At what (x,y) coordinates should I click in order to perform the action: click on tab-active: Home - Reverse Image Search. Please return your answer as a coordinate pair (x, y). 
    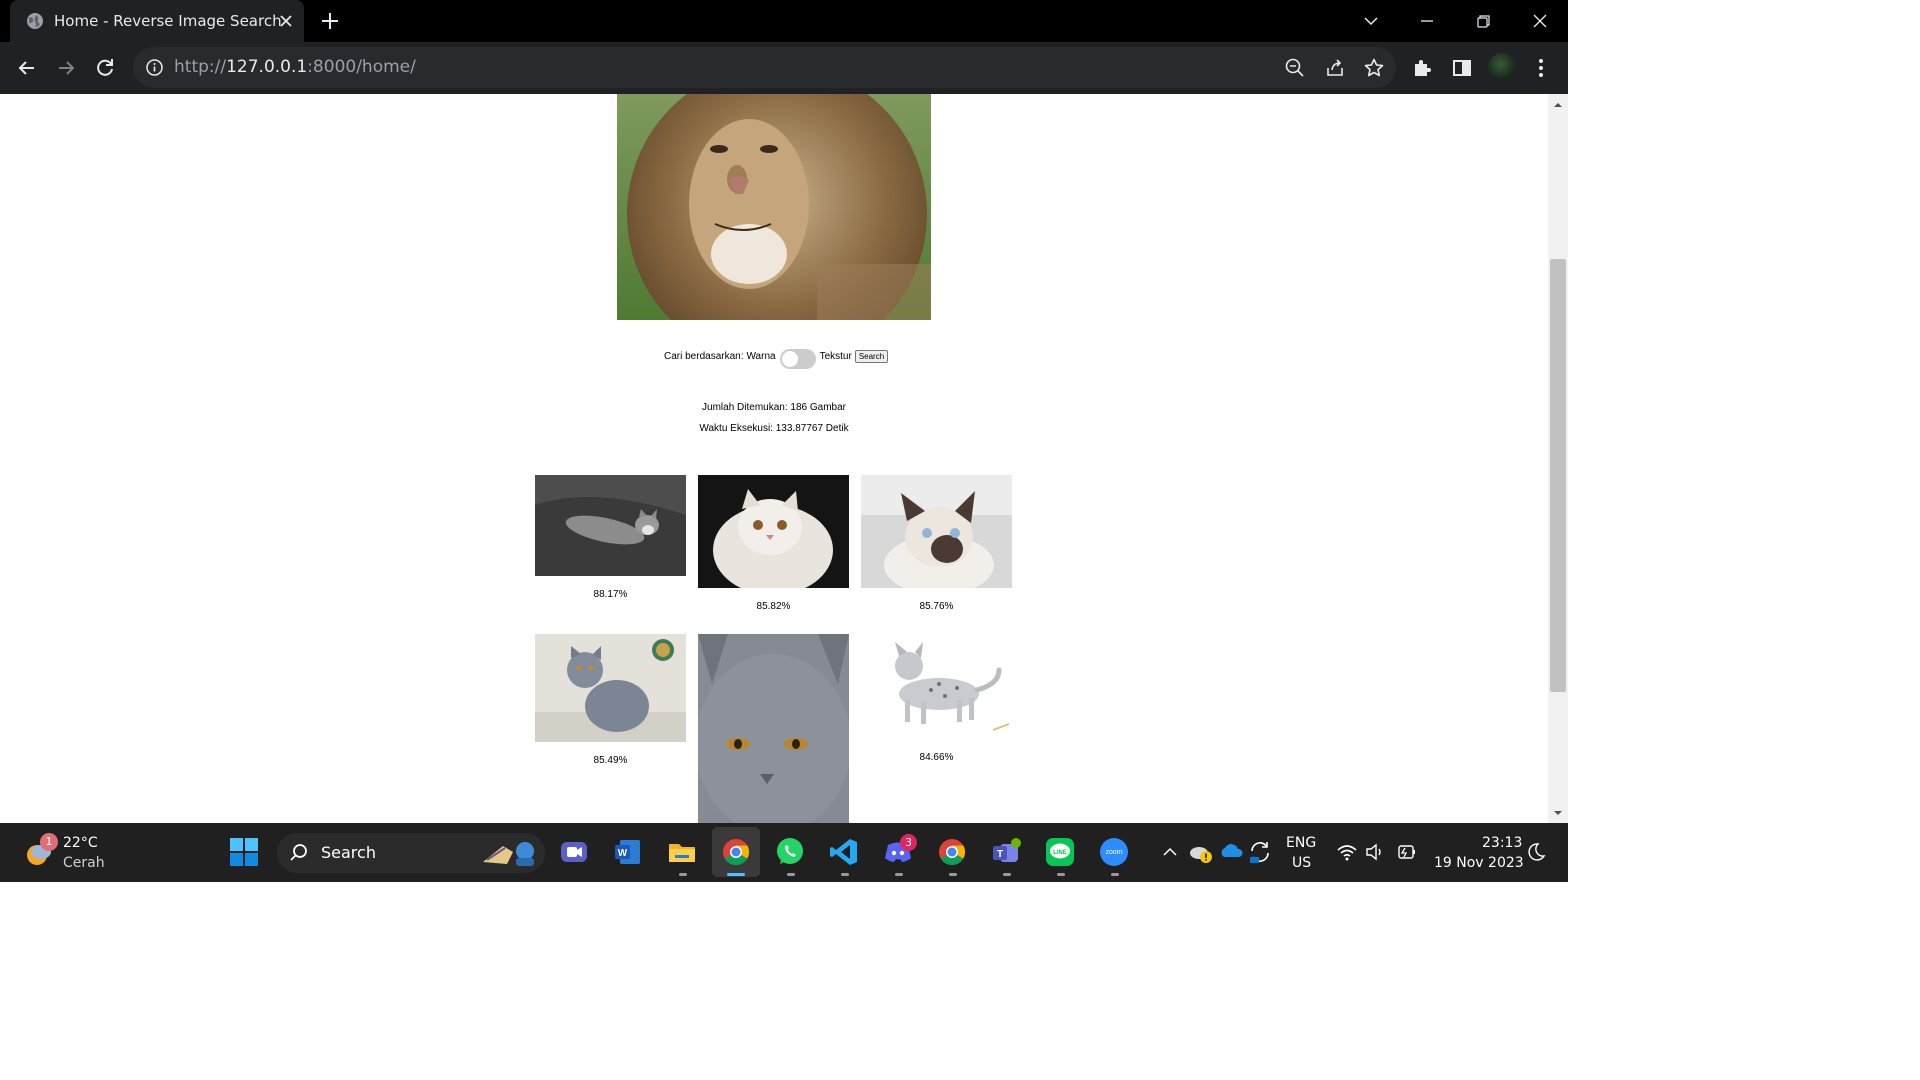
    Looking at the image, I should click on (157, 21).